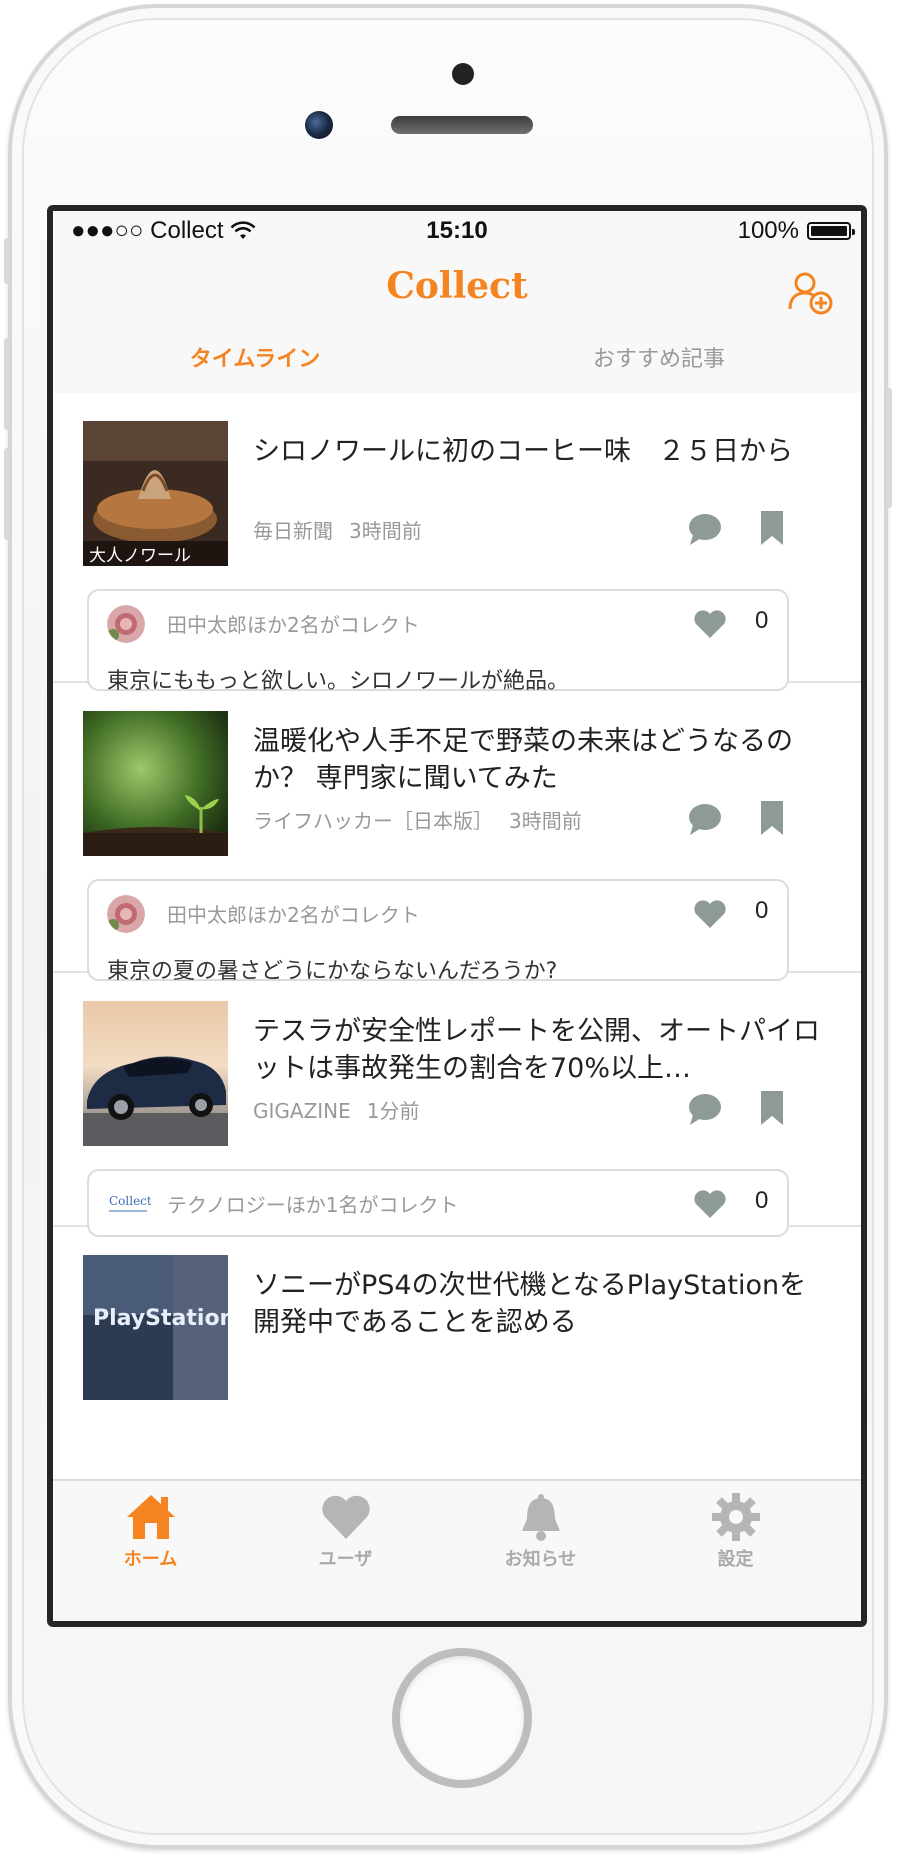  I want to click on tabbar-notifications: お知らせ, so click(540, 1531).